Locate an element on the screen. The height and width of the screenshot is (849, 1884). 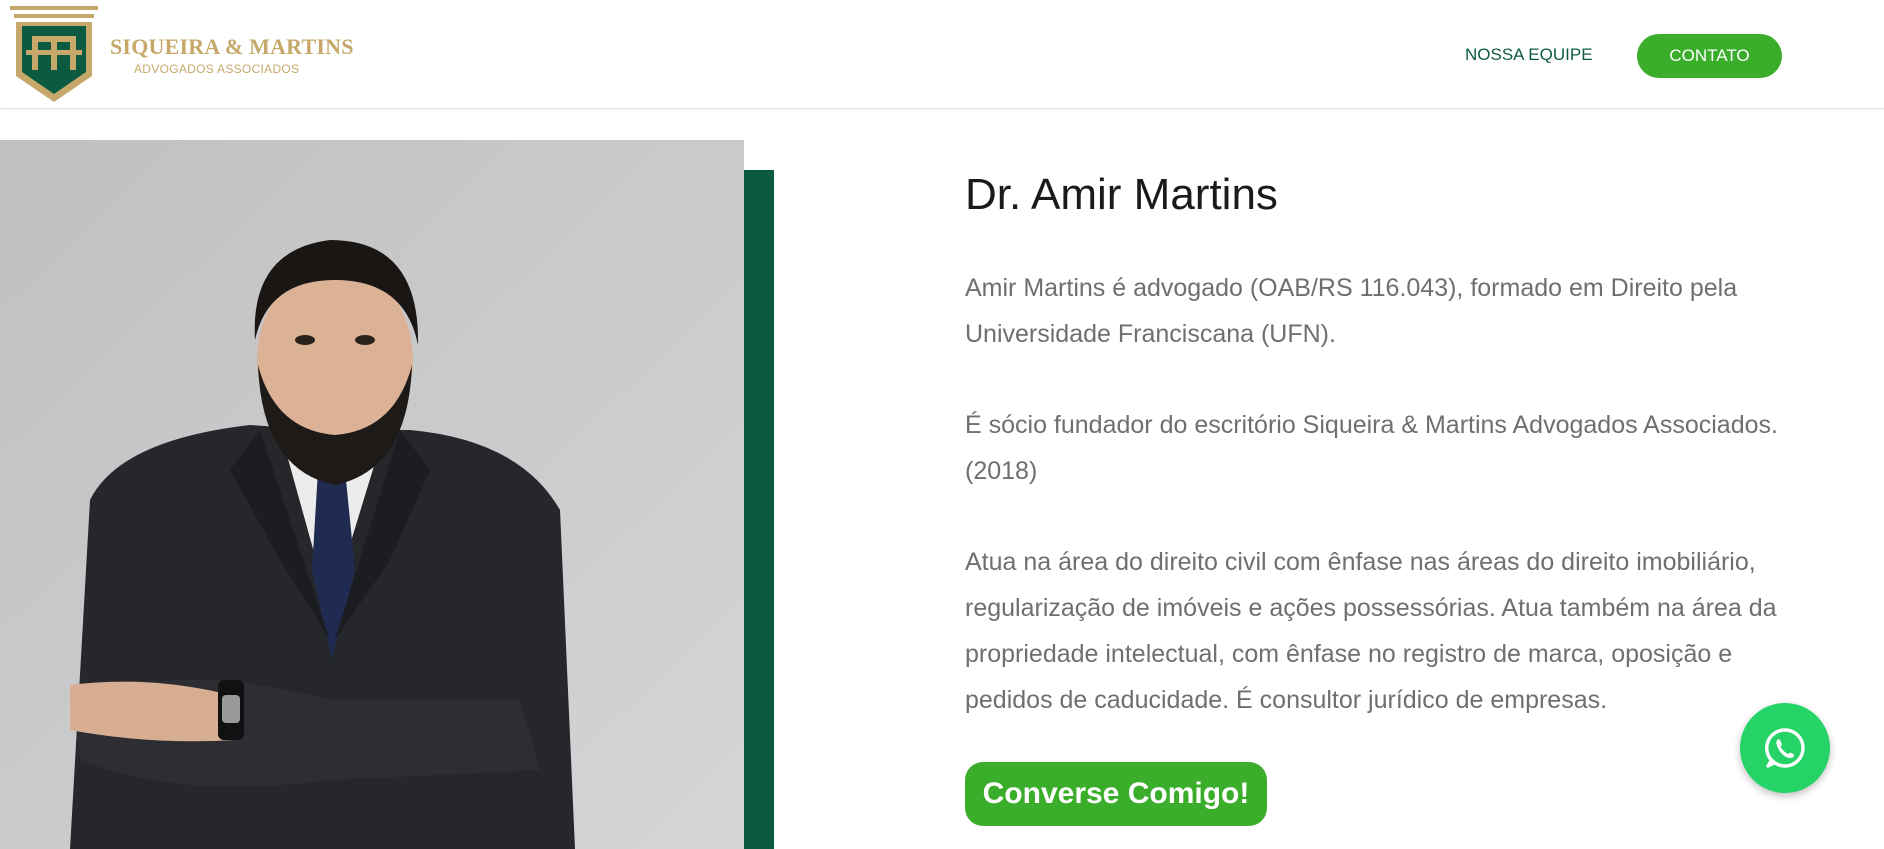
logo-name: SIQUEIRA & MARTINS is located at coordinates (232, 46).